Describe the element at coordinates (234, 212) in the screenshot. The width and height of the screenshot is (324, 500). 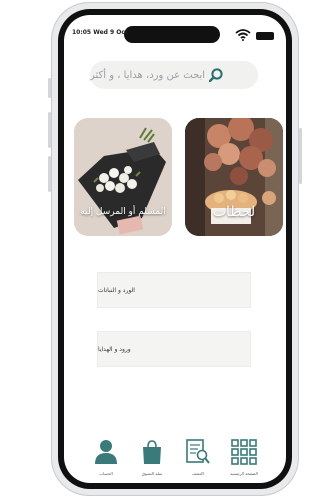
I see `category-label: لحظات` at that location.